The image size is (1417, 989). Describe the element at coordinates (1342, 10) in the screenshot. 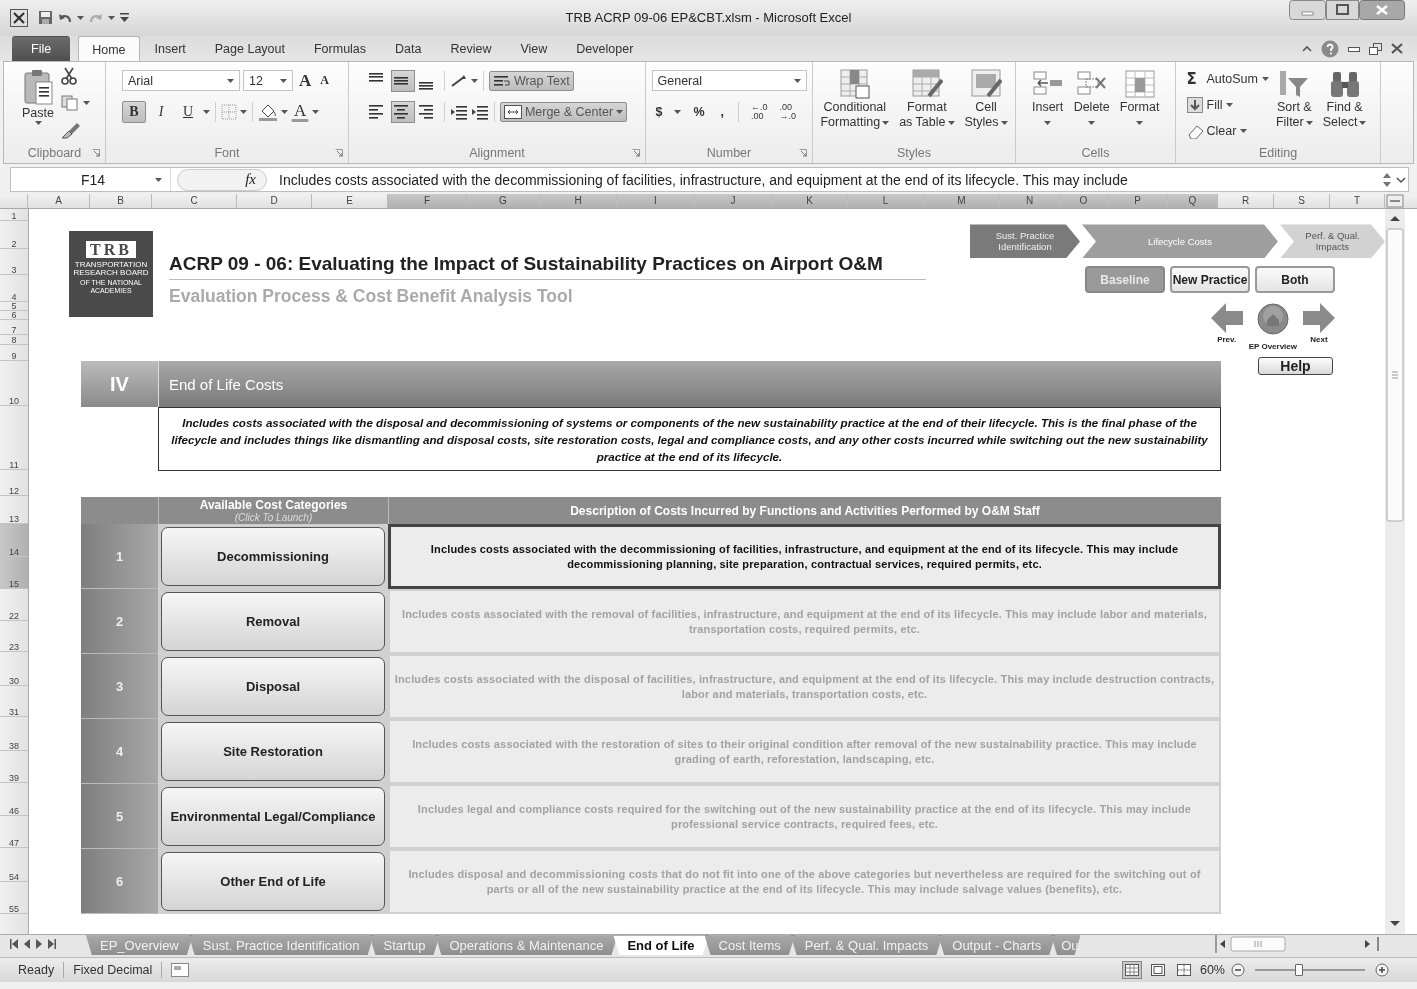

I see `maximize-button` at that location.